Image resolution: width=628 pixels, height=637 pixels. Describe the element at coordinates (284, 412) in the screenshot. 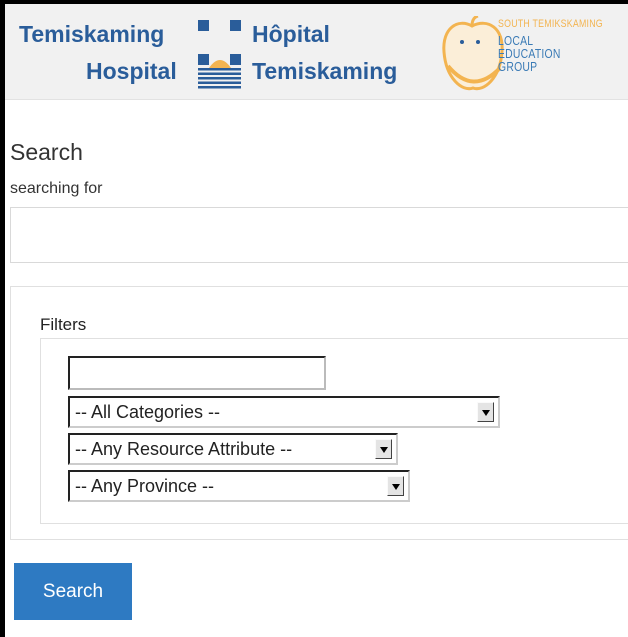

I see `category-select: -- All Categories --` at that location.